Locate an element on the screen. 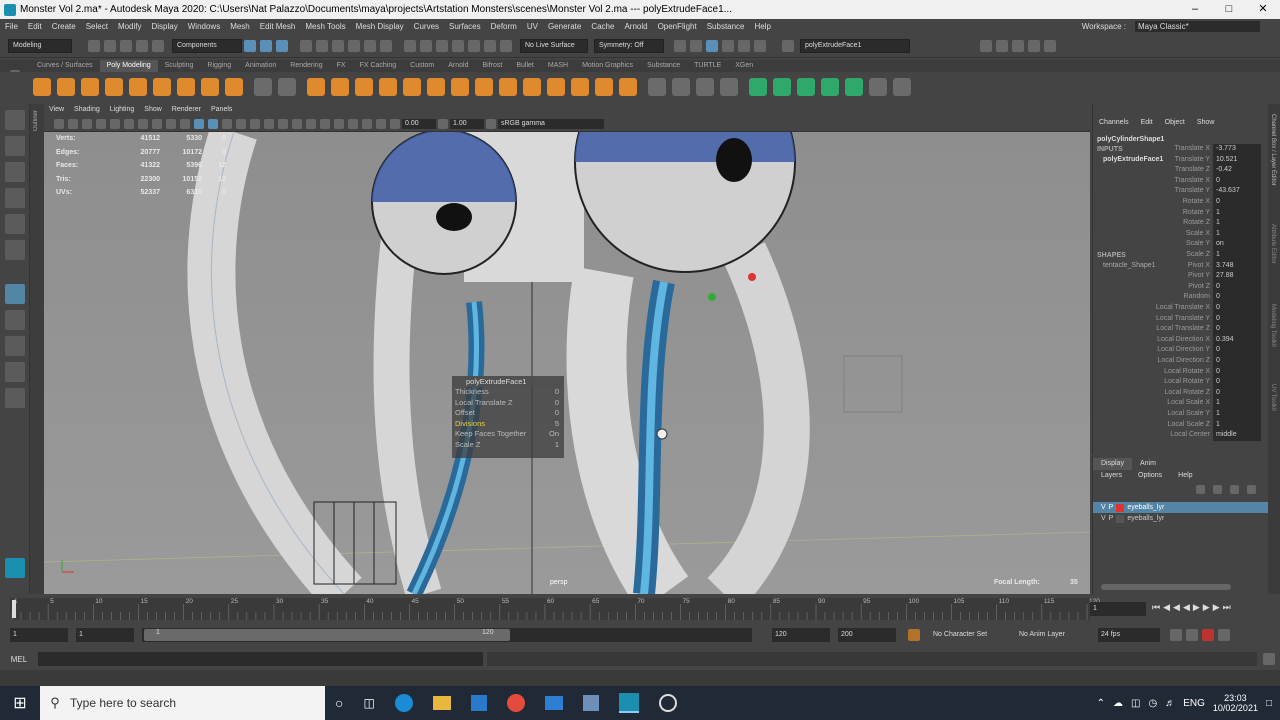 Image resolution: width=1280 pixels, height=720 pixels. triangulate-icon is located at coordinates (604, 87).